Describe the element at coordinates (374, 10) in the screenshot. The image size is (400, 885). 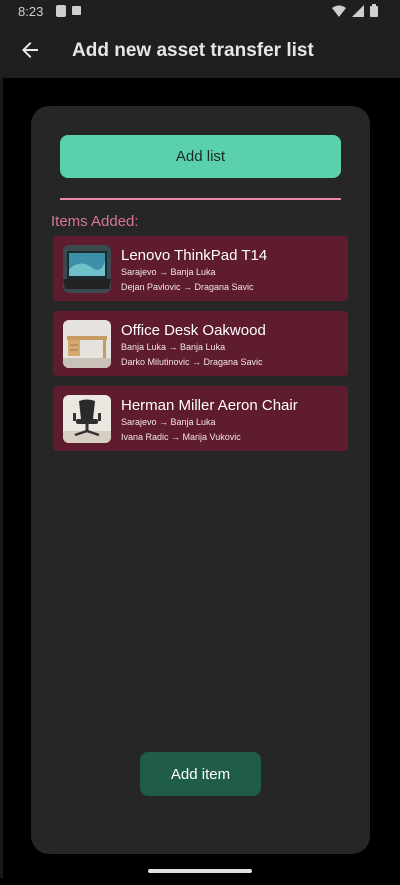
I see `battery-icon` at that location.